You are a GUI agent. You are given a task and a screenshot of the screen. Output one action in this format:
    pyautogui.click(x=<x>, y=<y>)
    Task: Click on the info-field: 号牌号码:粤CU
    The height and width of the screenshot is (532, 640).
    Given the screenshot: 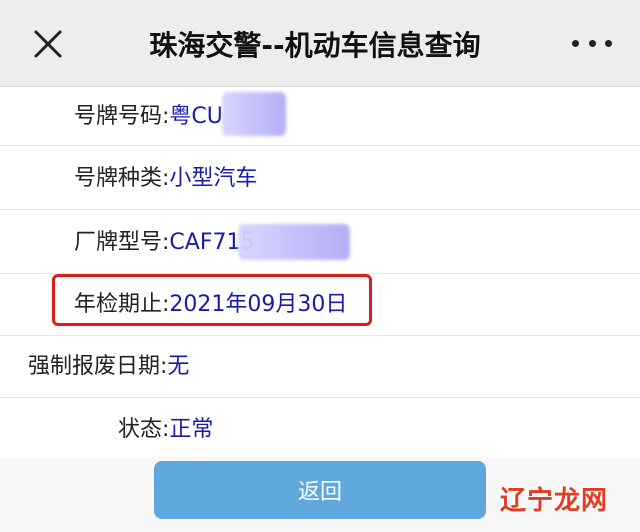 What is the action you would take?
    pyautogui.click(x=148, y=114)
    